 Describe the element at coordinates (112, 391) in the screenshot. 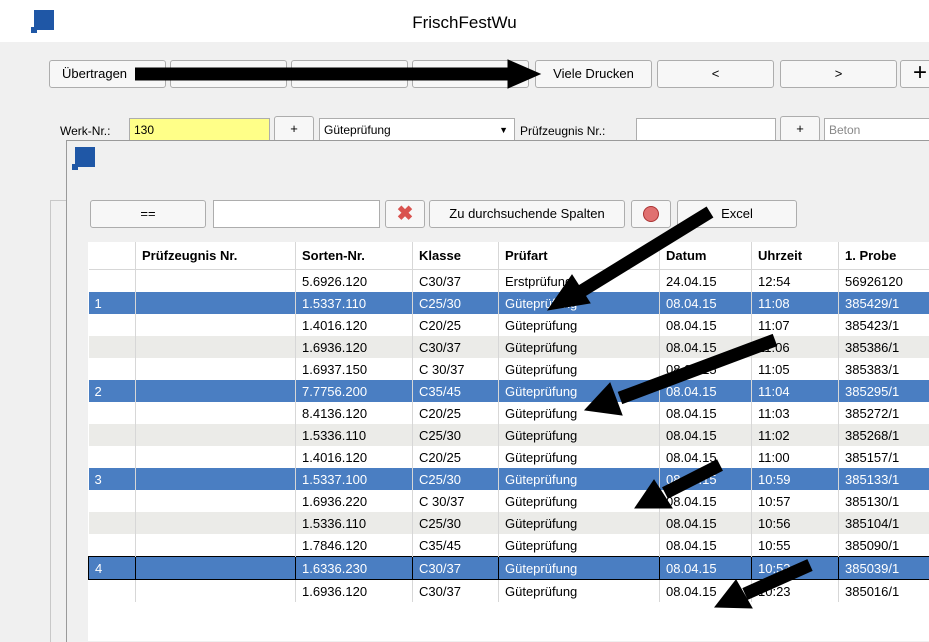

I see `table-cell: 2` at that location.